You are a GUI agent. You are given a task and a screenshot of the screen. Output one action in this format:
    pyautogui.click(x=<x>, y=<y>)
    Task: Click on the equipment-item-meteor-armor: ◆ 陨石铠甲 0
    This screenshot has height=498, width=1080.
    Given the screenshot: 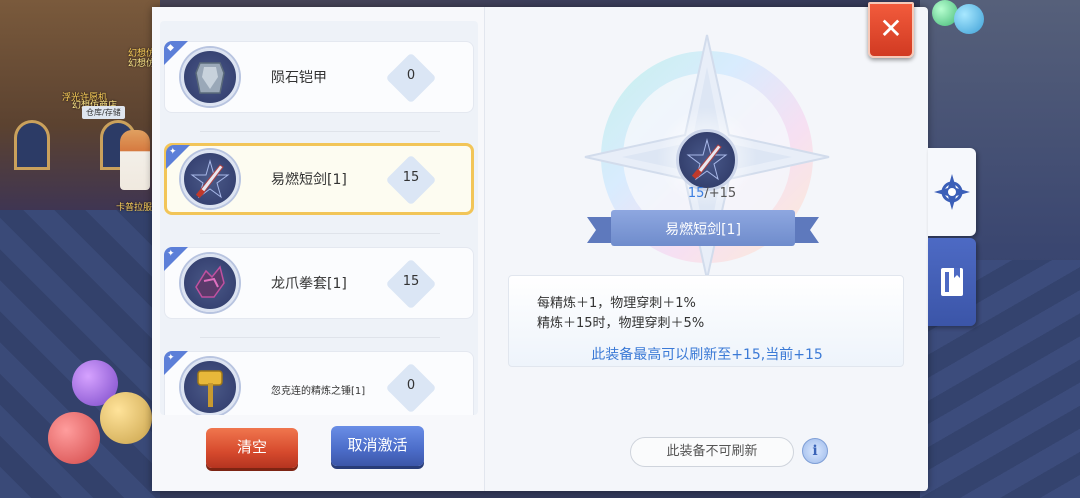 What is the action you would take?
    pyautogui.click(x=319, y=77)
    